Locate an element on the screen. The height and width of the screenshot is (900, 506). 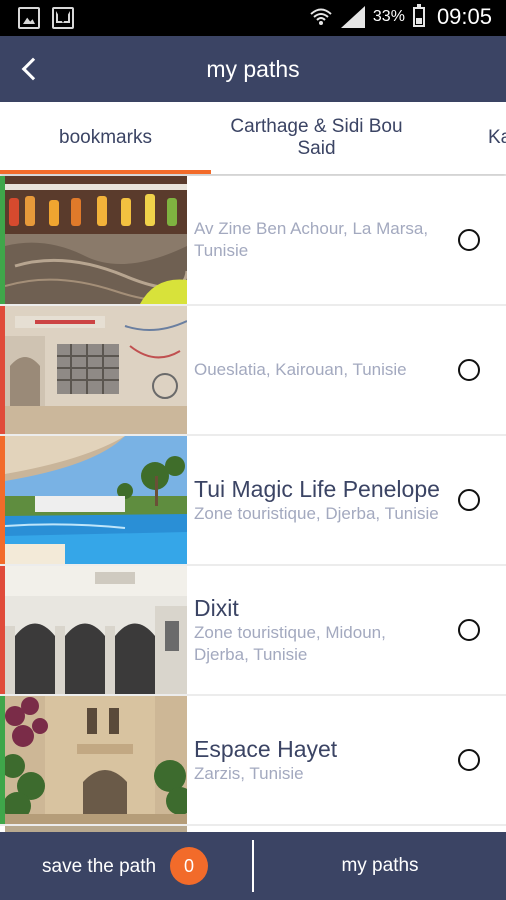
list-item: Av Zine Ben Achour, La Marsa, Tunisie is located at coordinates (253, 240).